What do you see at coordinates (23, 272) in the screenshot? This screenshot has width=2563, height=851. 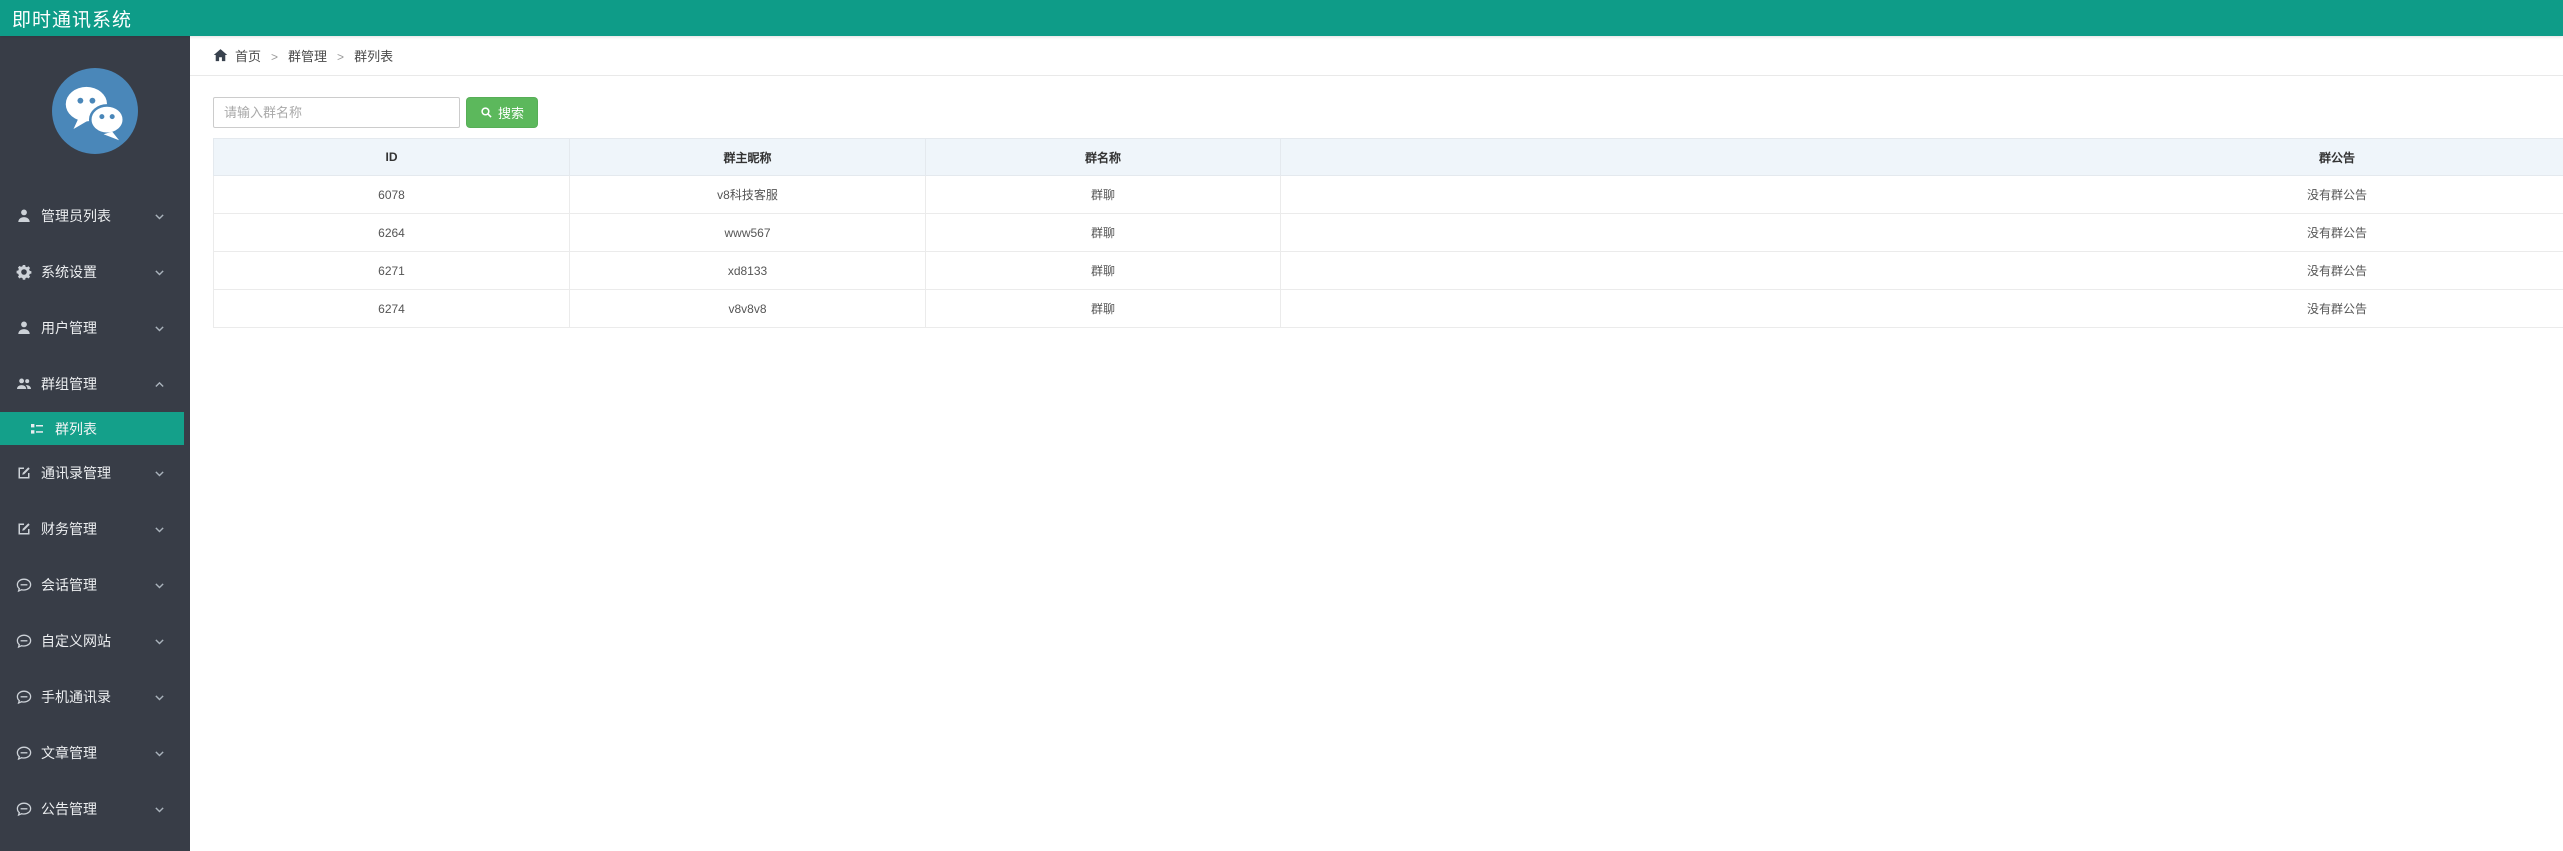 I see `gear-icon` at bounding box center [23, 272].